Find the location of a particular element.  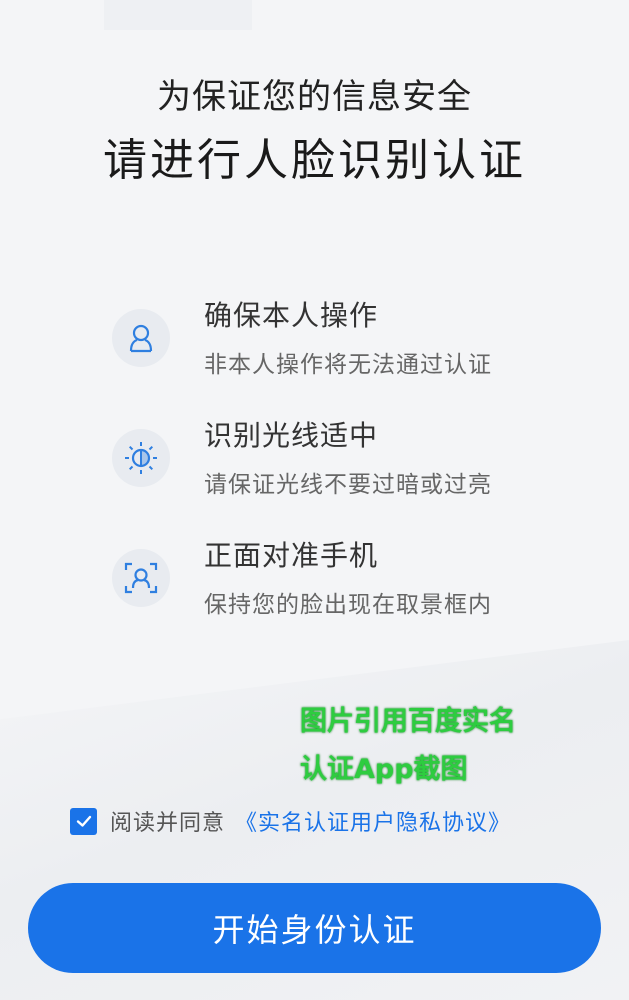

privacy-agreement-link: 《实名认证用户隐私协议》 is located at coordinates (373, 821).